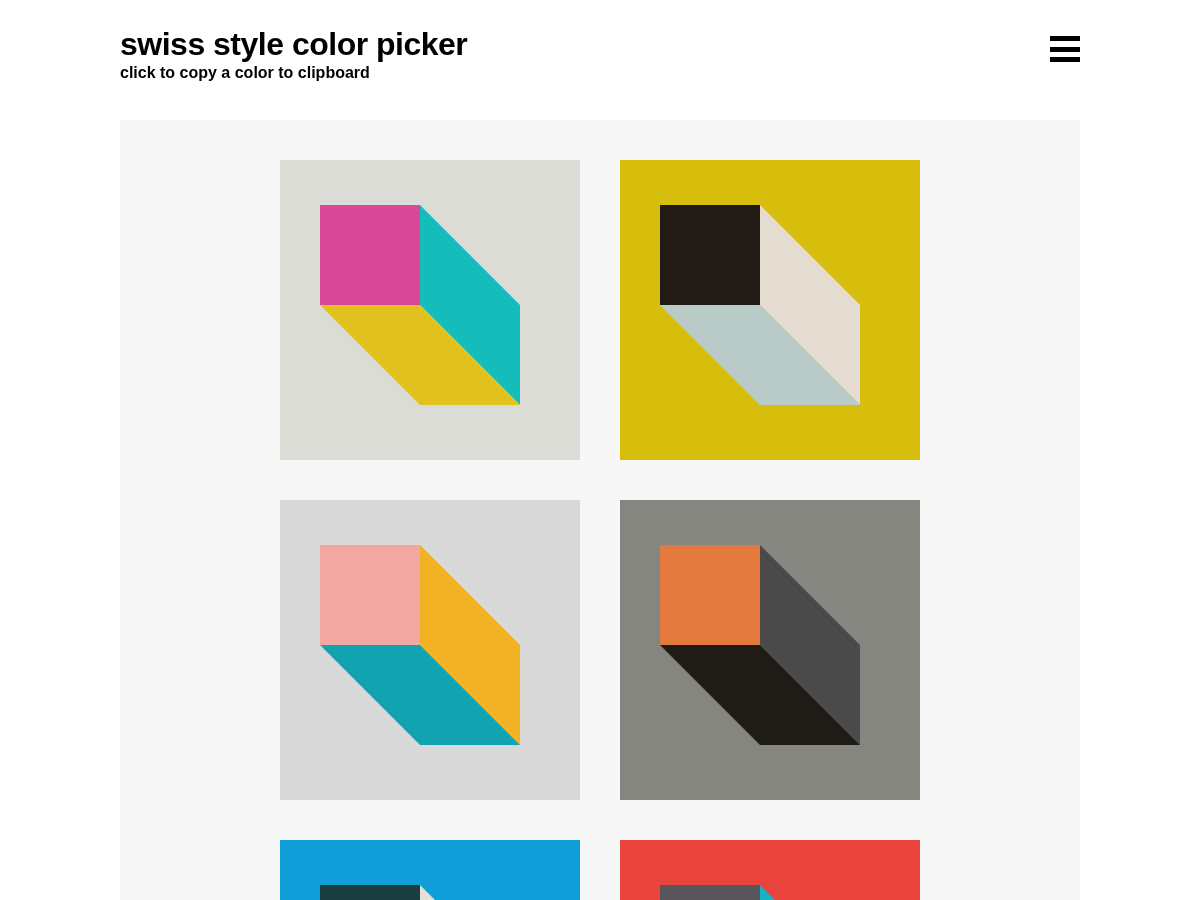  Describe the element at coordinates (245, 73) in the screenshot. I see `page-subtitle: click to copy a color to clipboard` at that location.